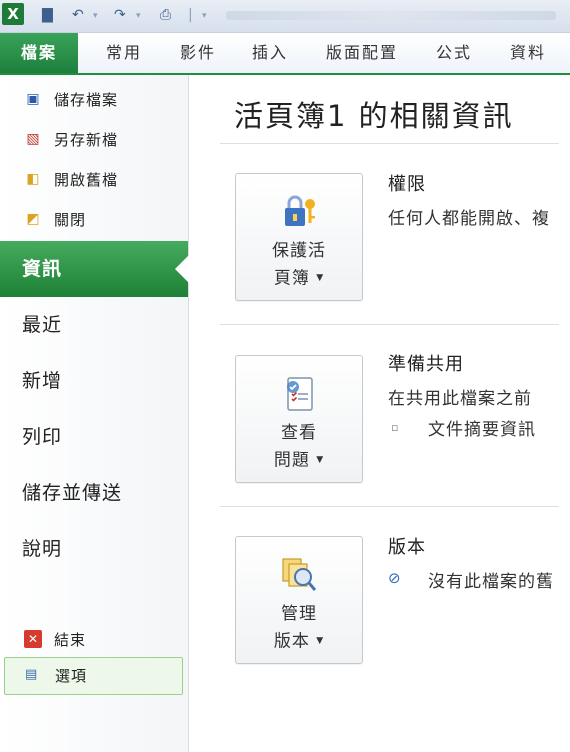  What do you see at coordinates (47, 15) in the screenshot?
I see `save-icon: ▇` at bounding box center [47, 15].